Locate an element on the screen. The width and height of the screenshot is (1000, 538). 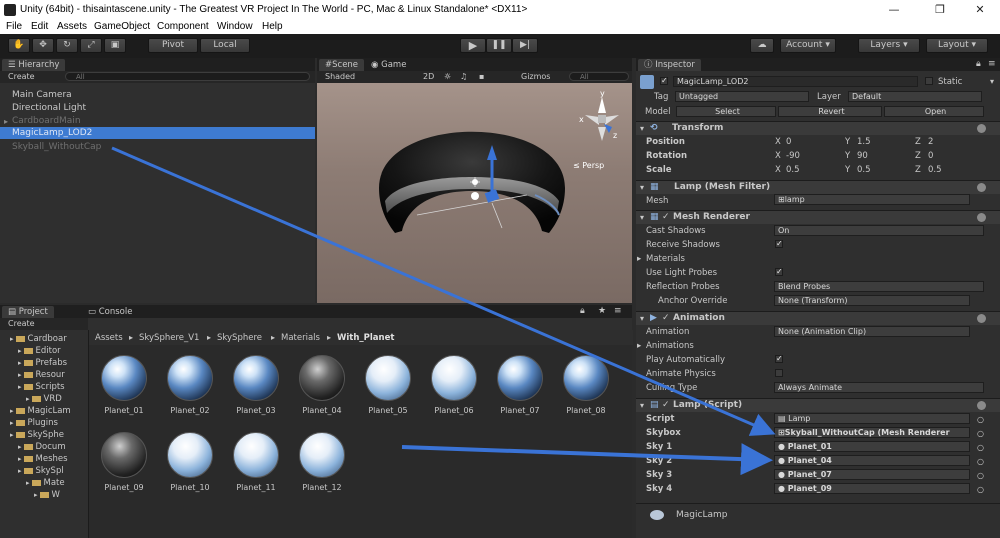
hierarchy-item-cardboardmain: CardboardMain is located at coordinates (46, 121).